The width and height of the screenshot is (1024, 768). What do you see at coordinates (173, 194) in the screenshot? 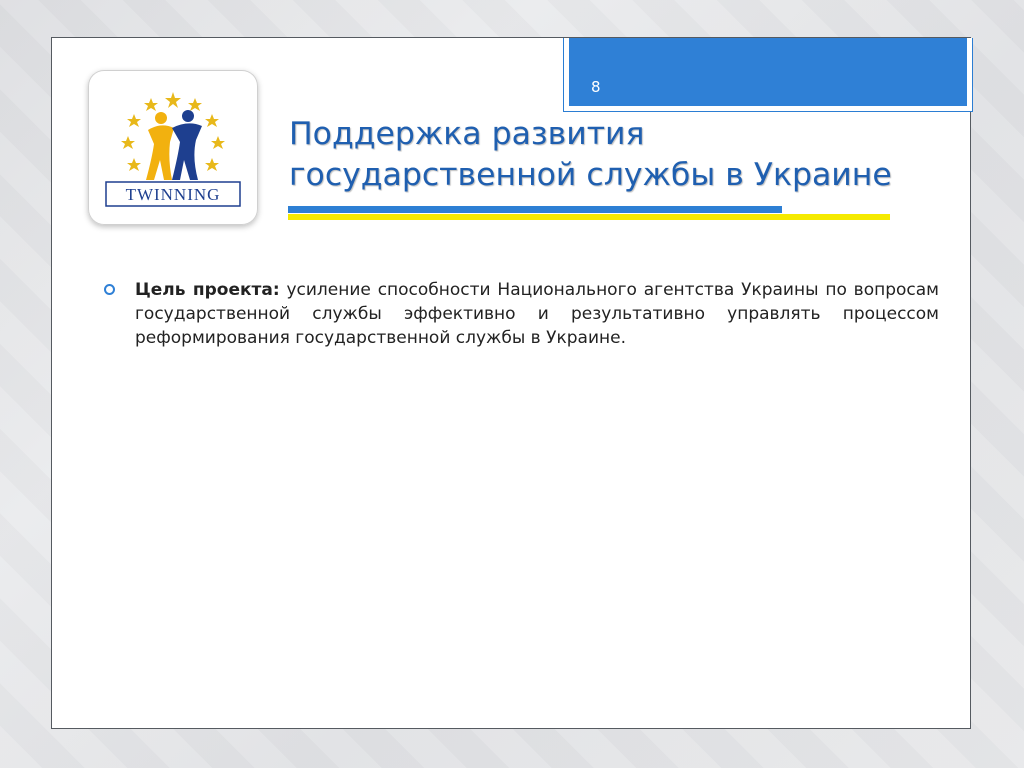
I see `logo-text: TWINNING` at bounding box center [173, 194].